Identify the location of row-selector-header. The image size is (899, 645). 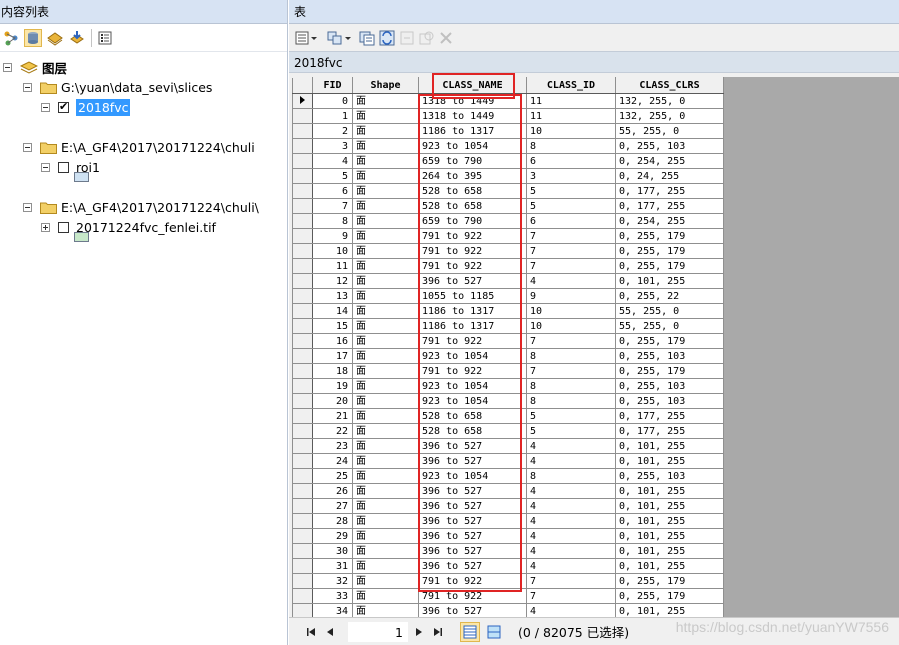
(302, 85).